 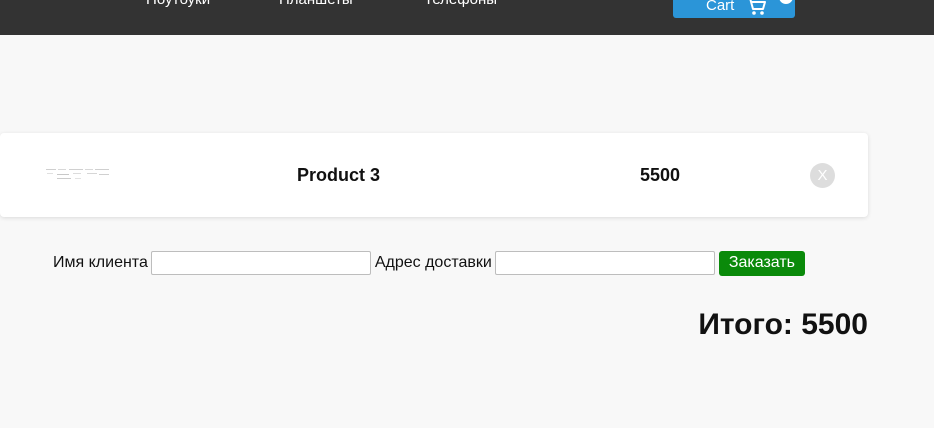 I want to click on product-thumbnail, so click(x=78, y=175).